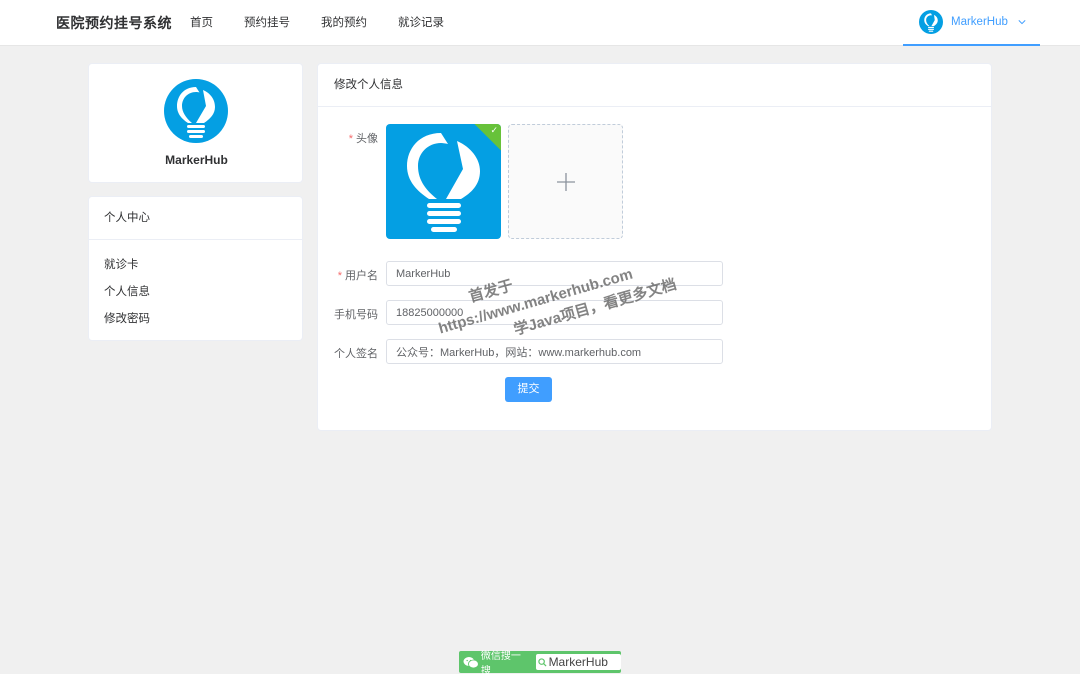 This screenshot has width=1080, height=674. What do you see at coordinates (344, 23) in the screenshot?
I see `nav-item-my-appointments: 我的预约` at bounding box center [344, 23].